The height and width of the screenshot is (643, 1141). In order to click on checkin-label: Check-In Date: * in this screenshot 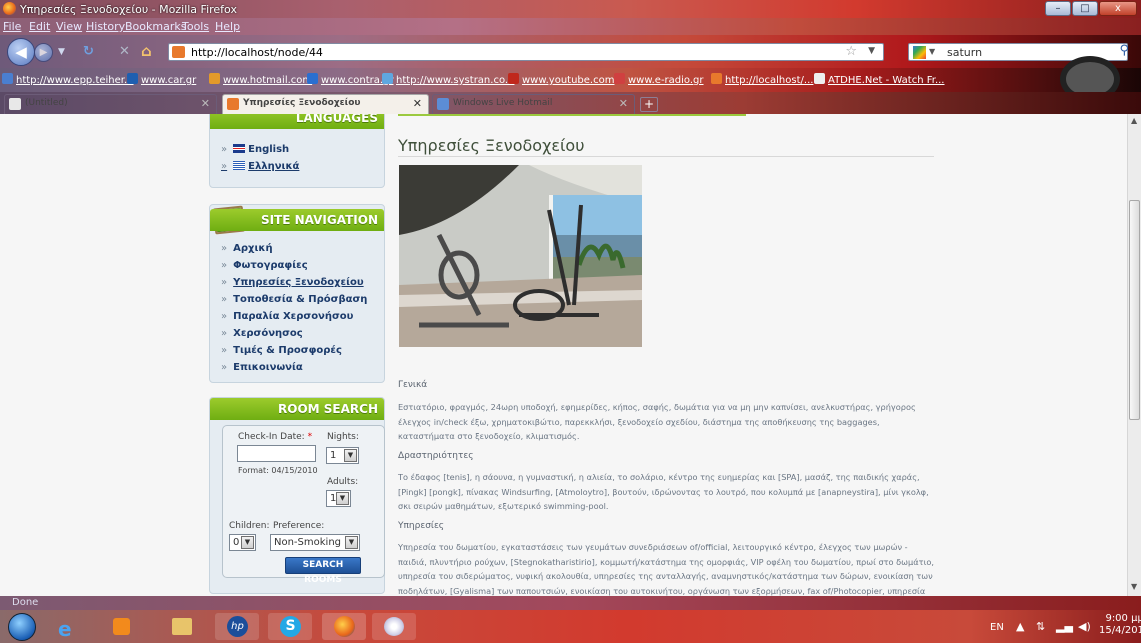, I will do `click(275, 437)`.